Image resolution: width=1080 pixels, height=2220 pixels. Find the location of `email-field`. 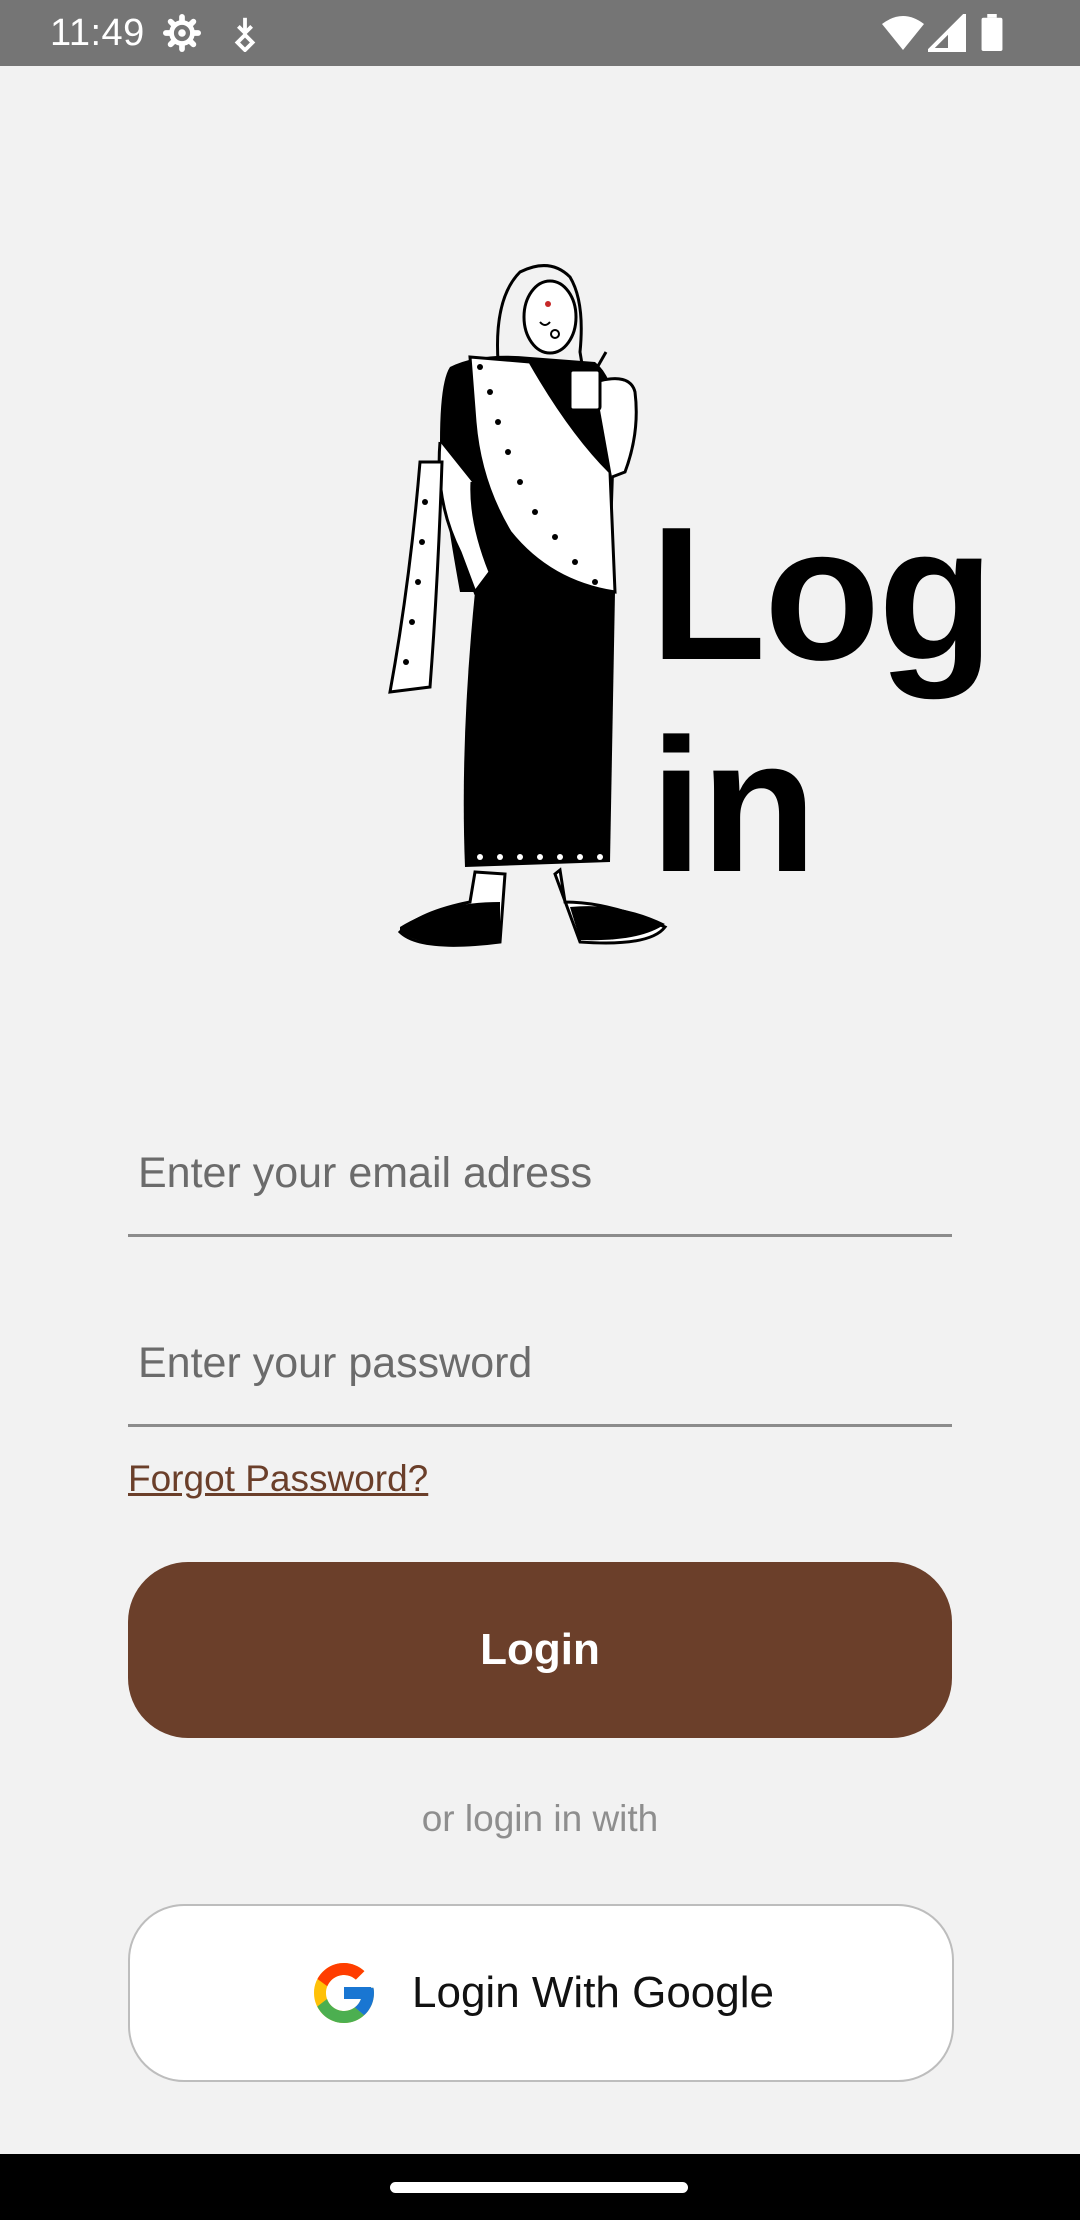

email-field is located at coordinates (538, 1173).